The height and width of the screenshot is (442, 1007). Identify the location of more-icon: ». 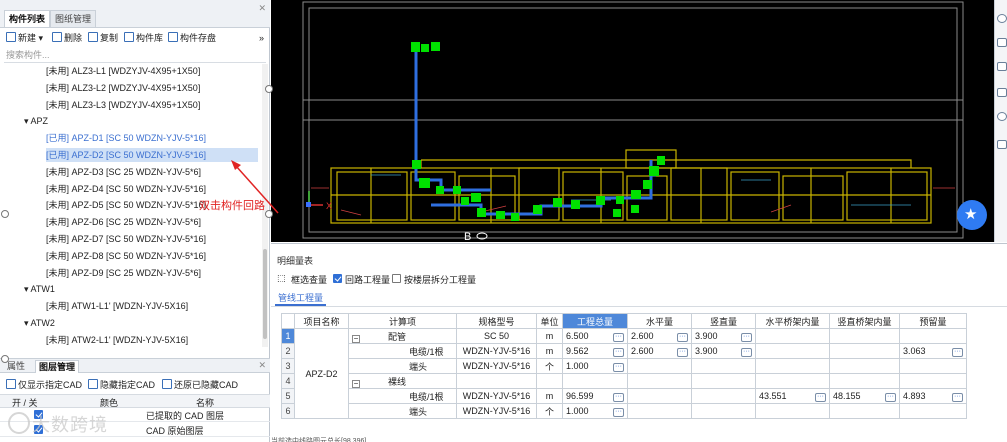
(261, 38).